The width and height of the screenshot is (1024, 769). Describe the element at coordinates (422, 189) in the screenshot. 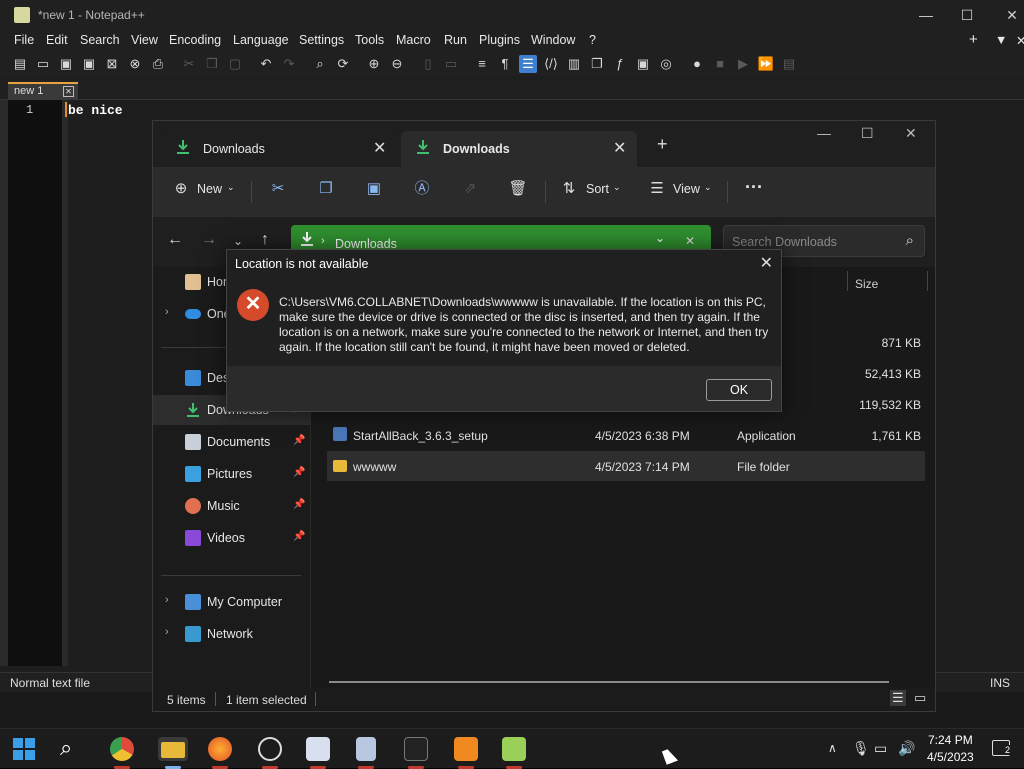

I see `rename-icon: Ⓐ` at that location.